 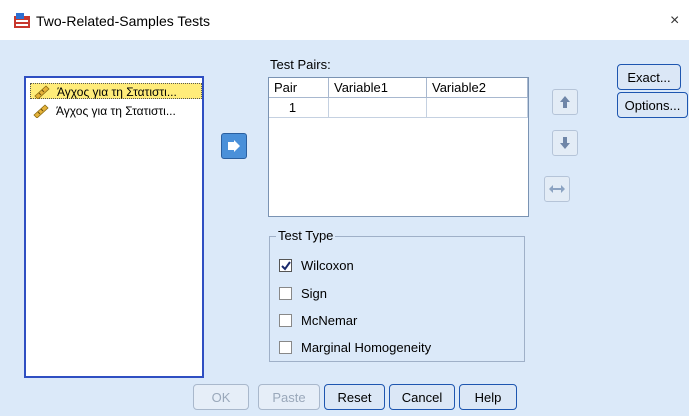 I want to click on help-button-label: Help, so click(x=488, y=397).